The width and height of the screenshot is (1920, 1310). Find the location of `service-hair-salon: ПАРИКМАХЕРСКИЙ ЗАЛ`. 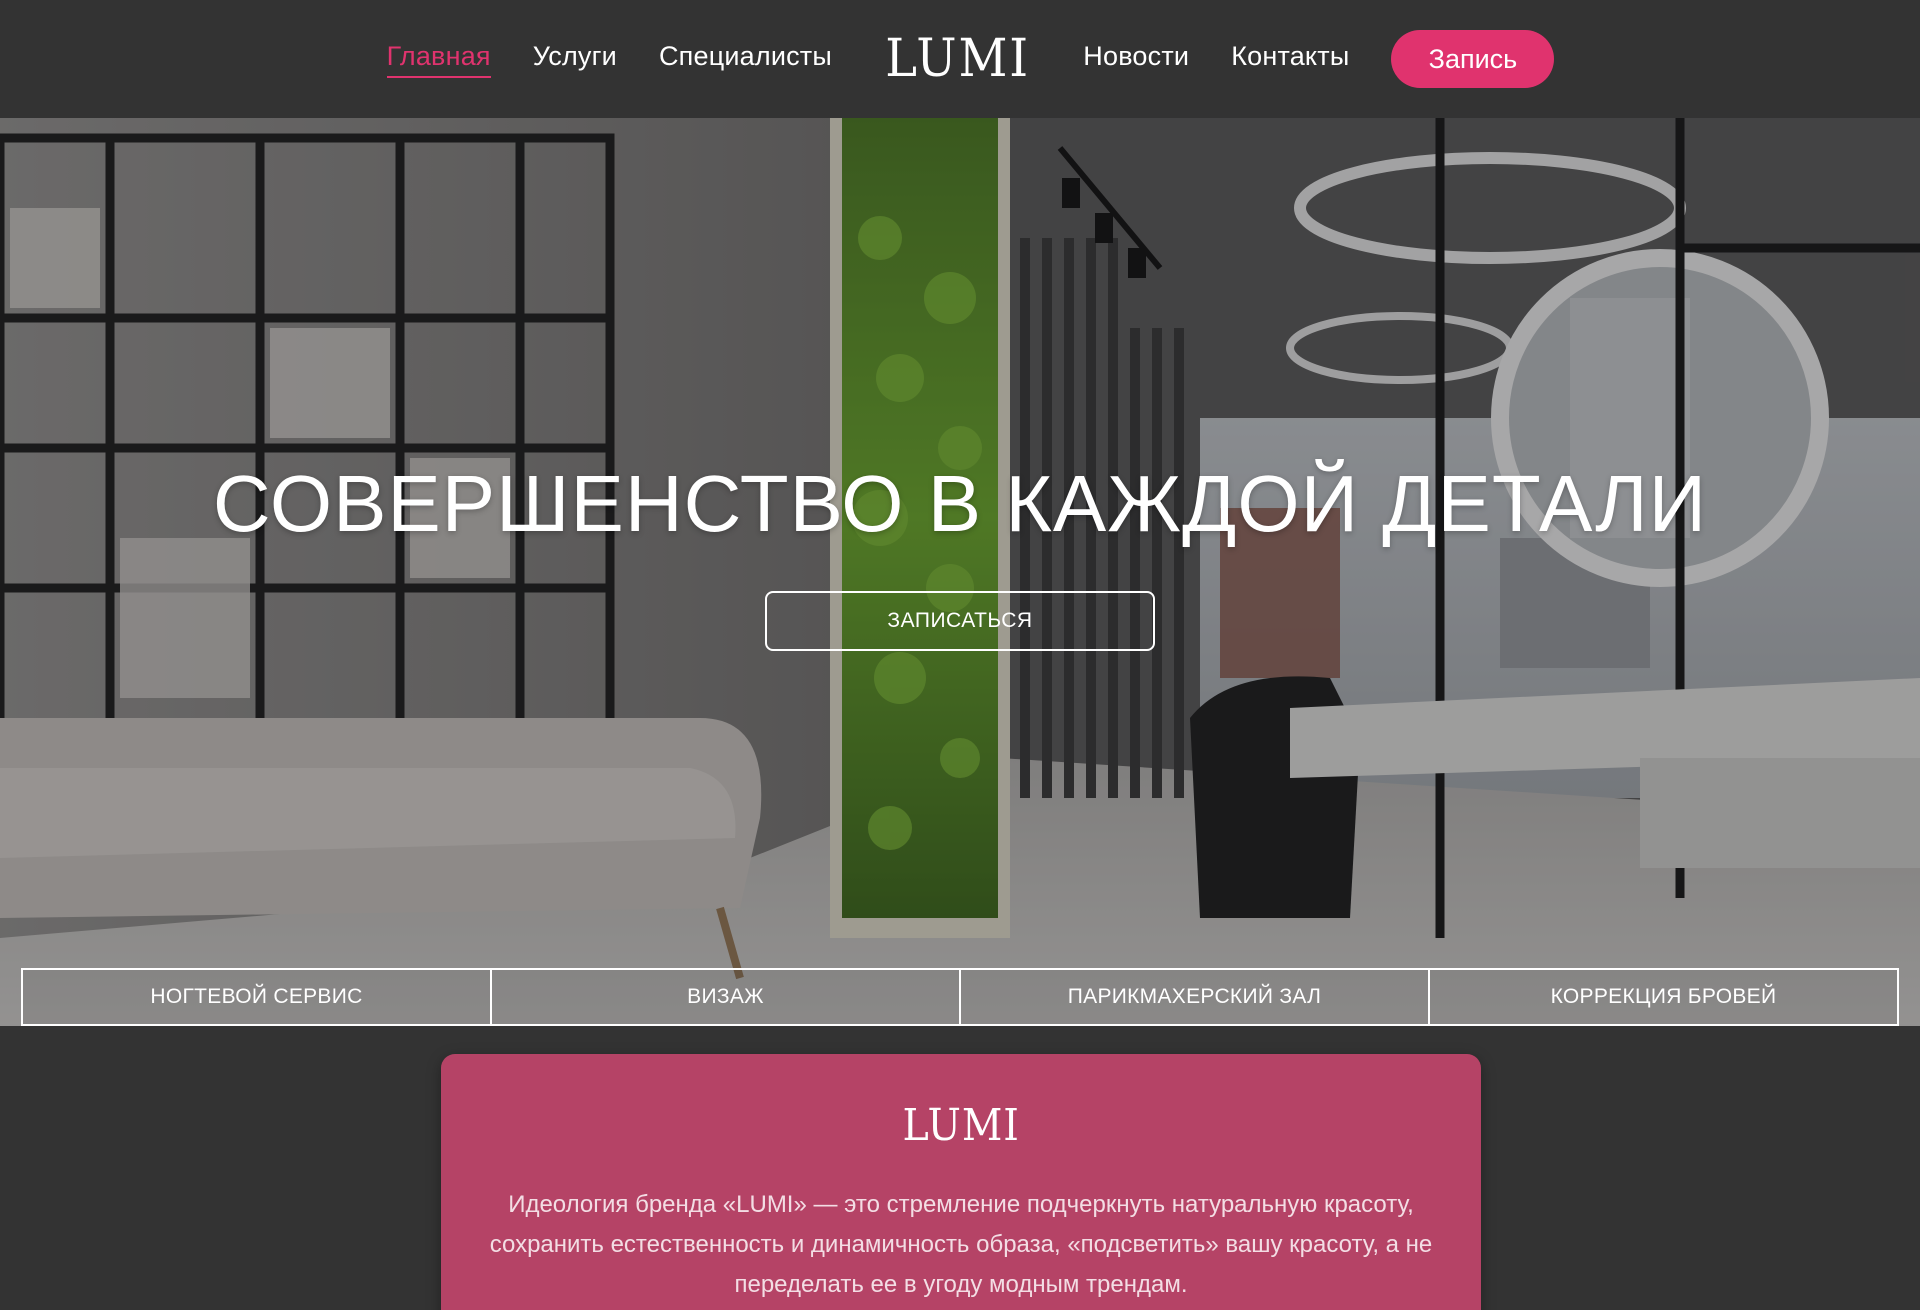

service-hair-salon: ПАРИКМАХЕРСКИЙ ЗАЛ is located at coordinates (1194, 997).